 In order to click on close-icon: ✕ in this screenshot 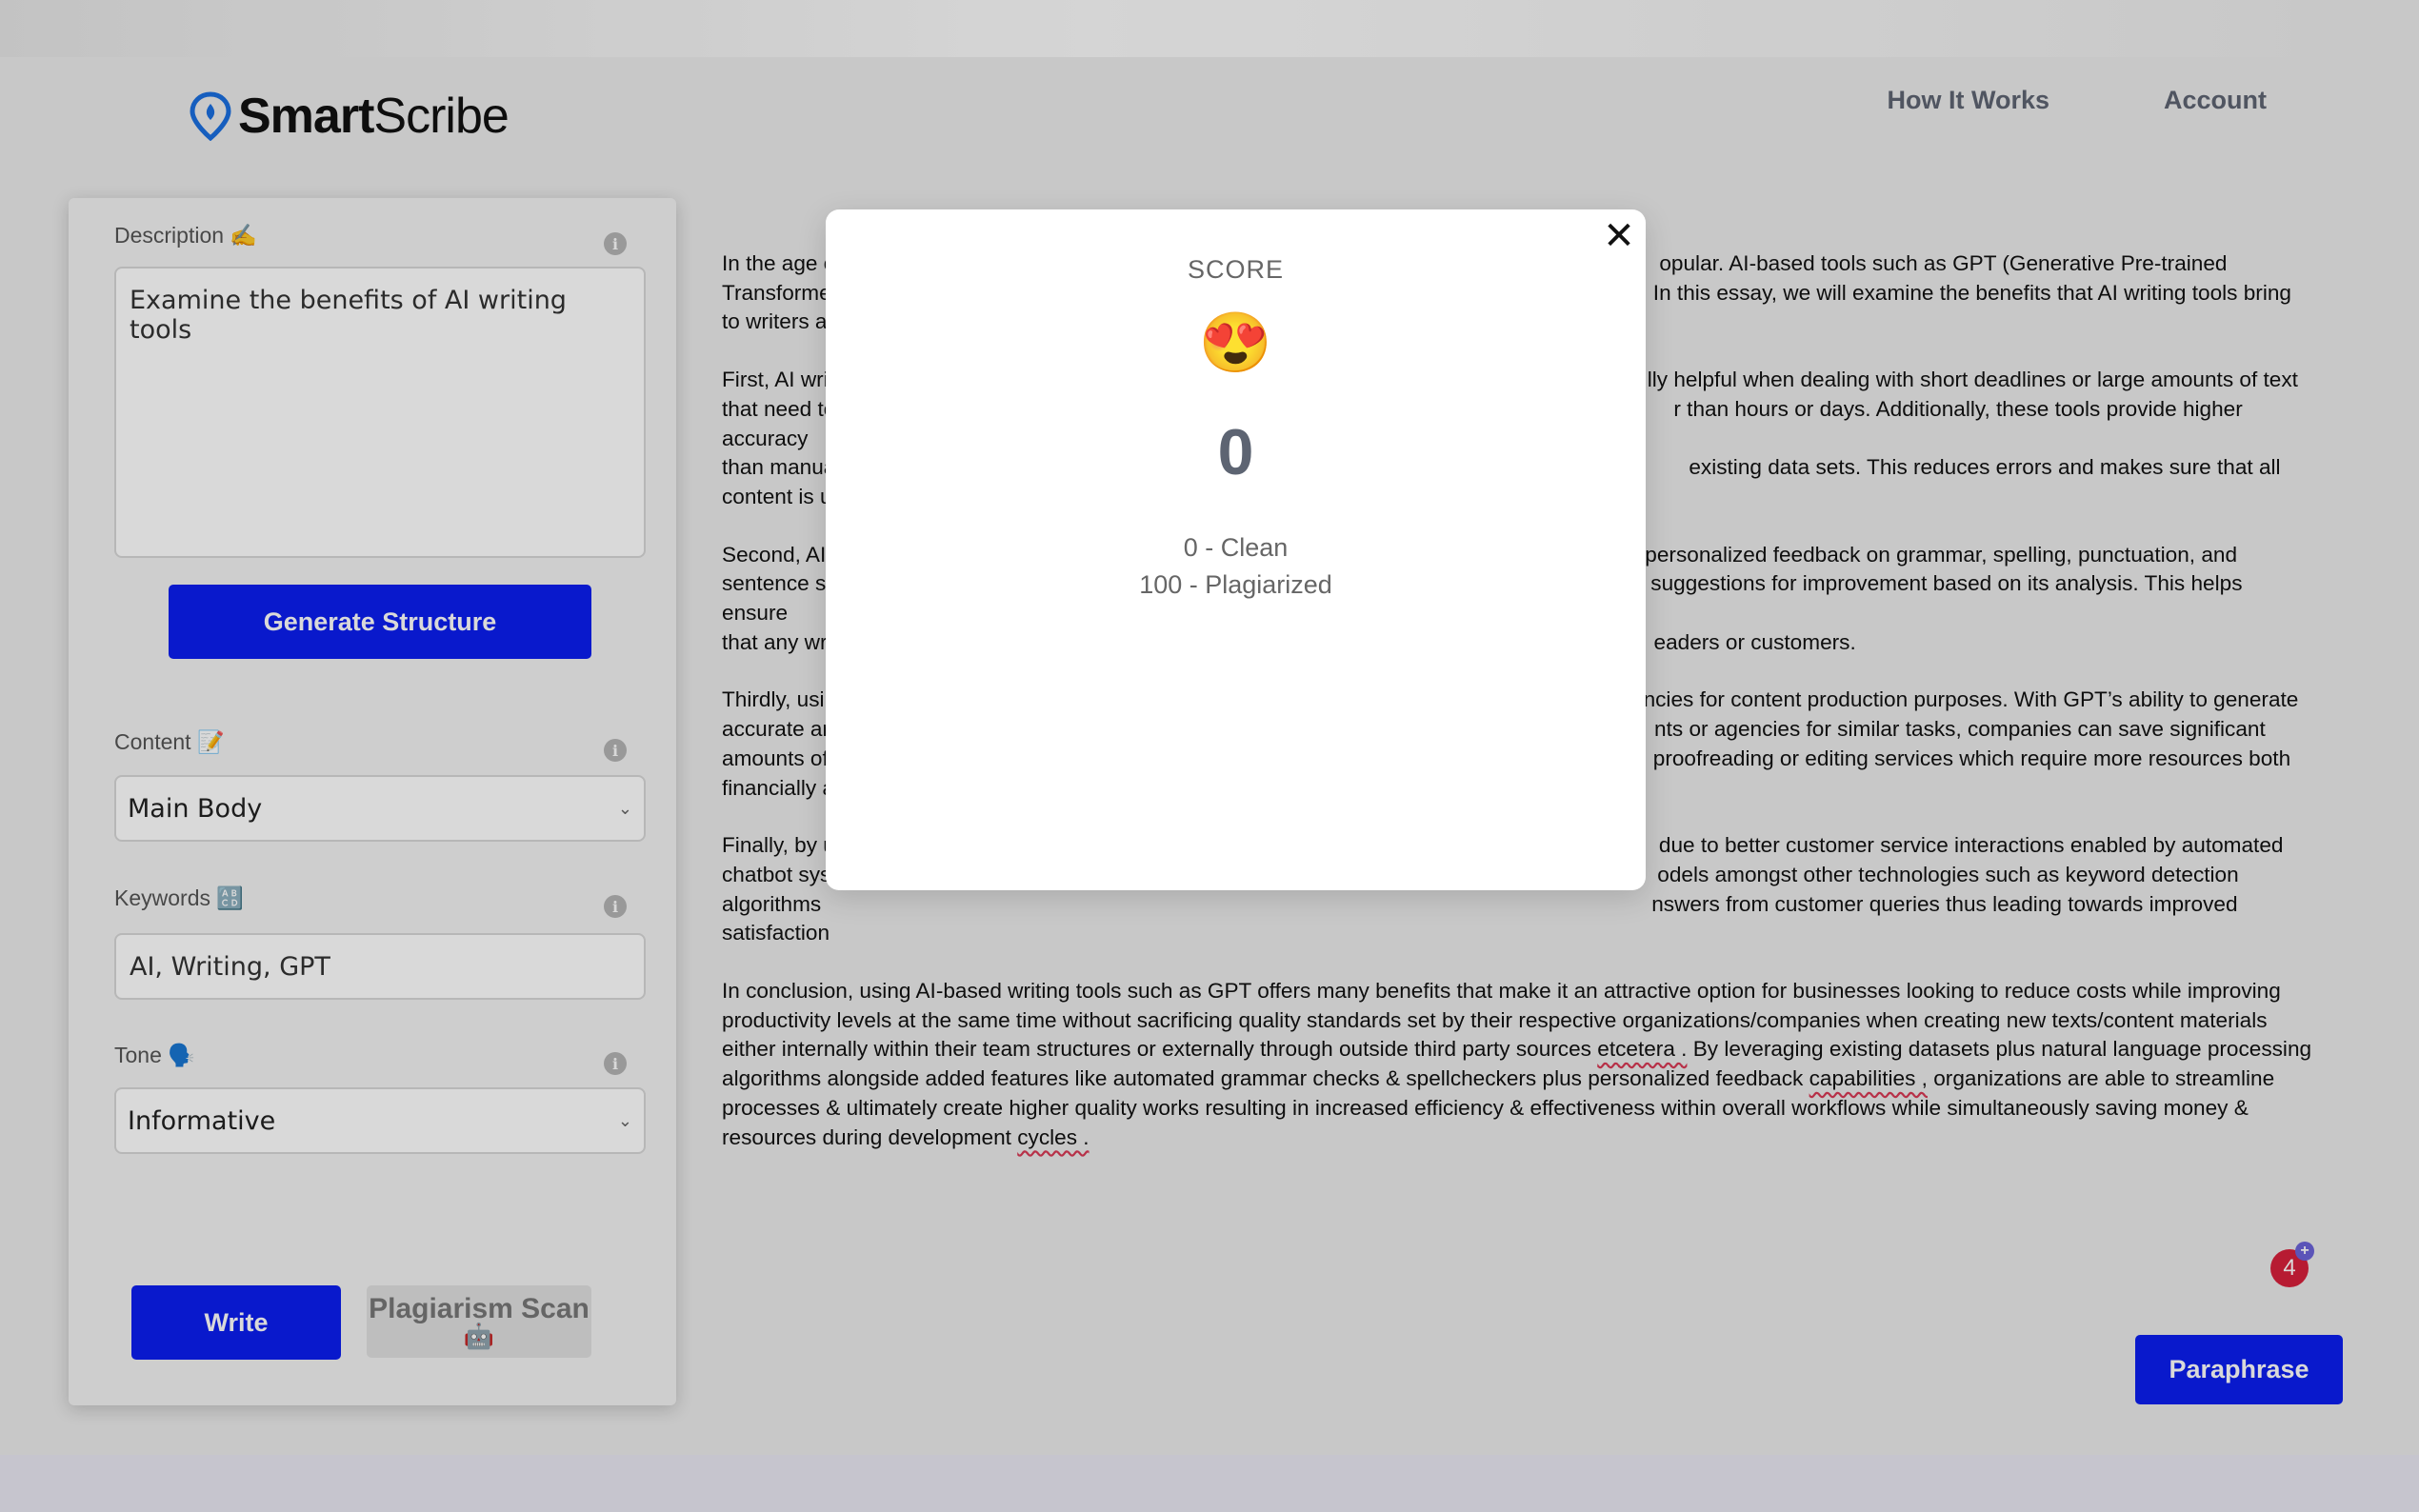, I will do `click(1619, 236)`.